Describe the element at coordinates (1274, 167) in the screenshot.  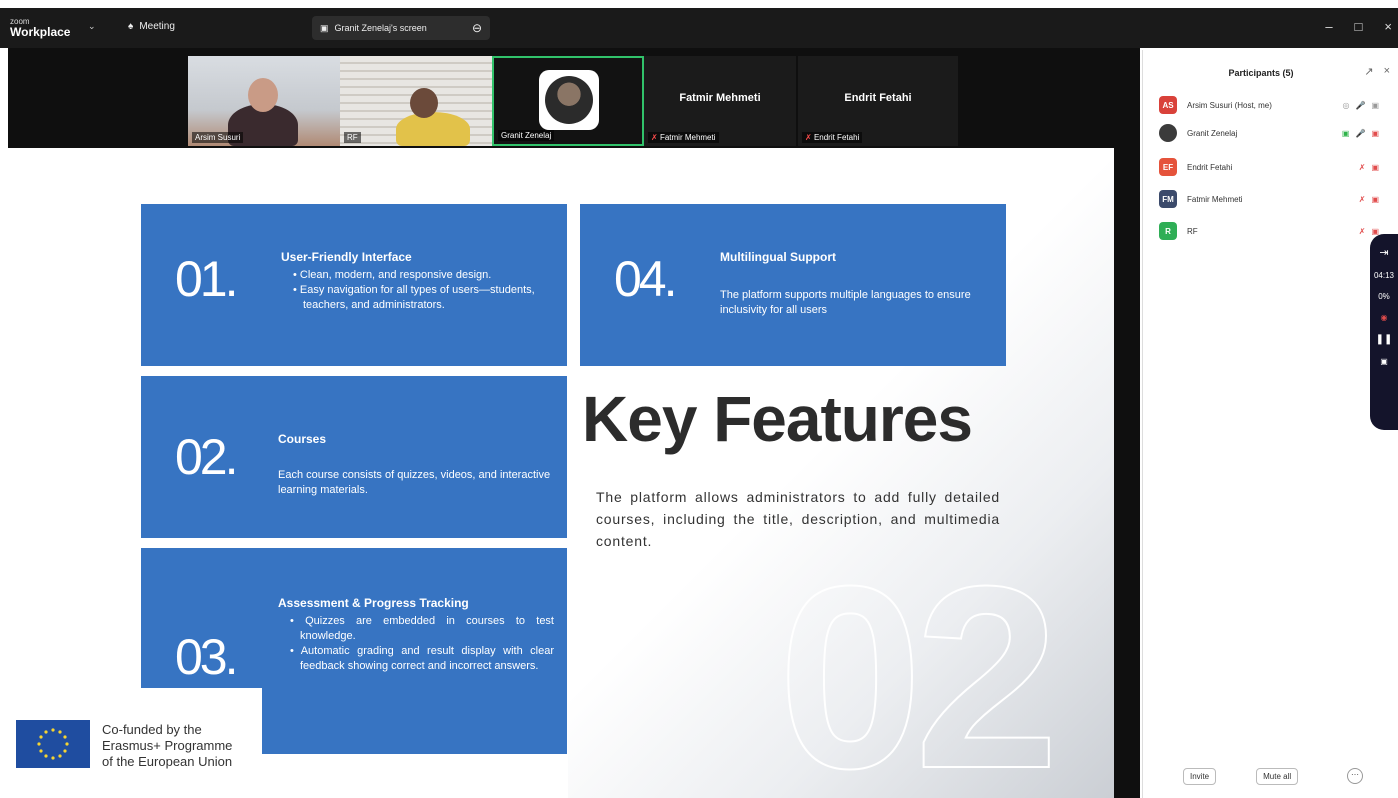
I see `participant-row: EF Endrit Fetahi ✗ ▣` at that location.